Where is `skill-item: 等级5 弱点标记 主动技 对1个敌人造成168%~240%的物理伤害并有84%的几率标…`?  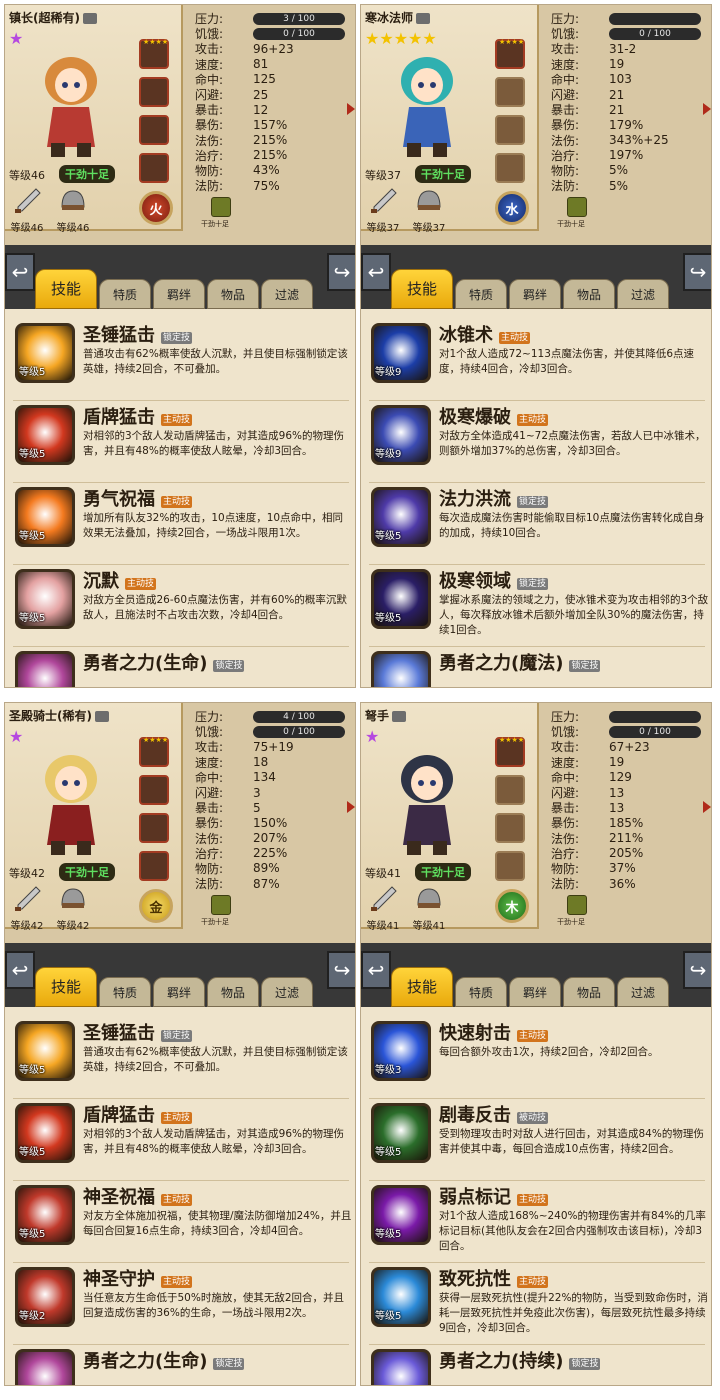
skill-item: 等级5 弱点标记 主动技 对1个敌人造成168%~240%的物理伤害并有84%的几率标… is located at coordinates (537, 1222).